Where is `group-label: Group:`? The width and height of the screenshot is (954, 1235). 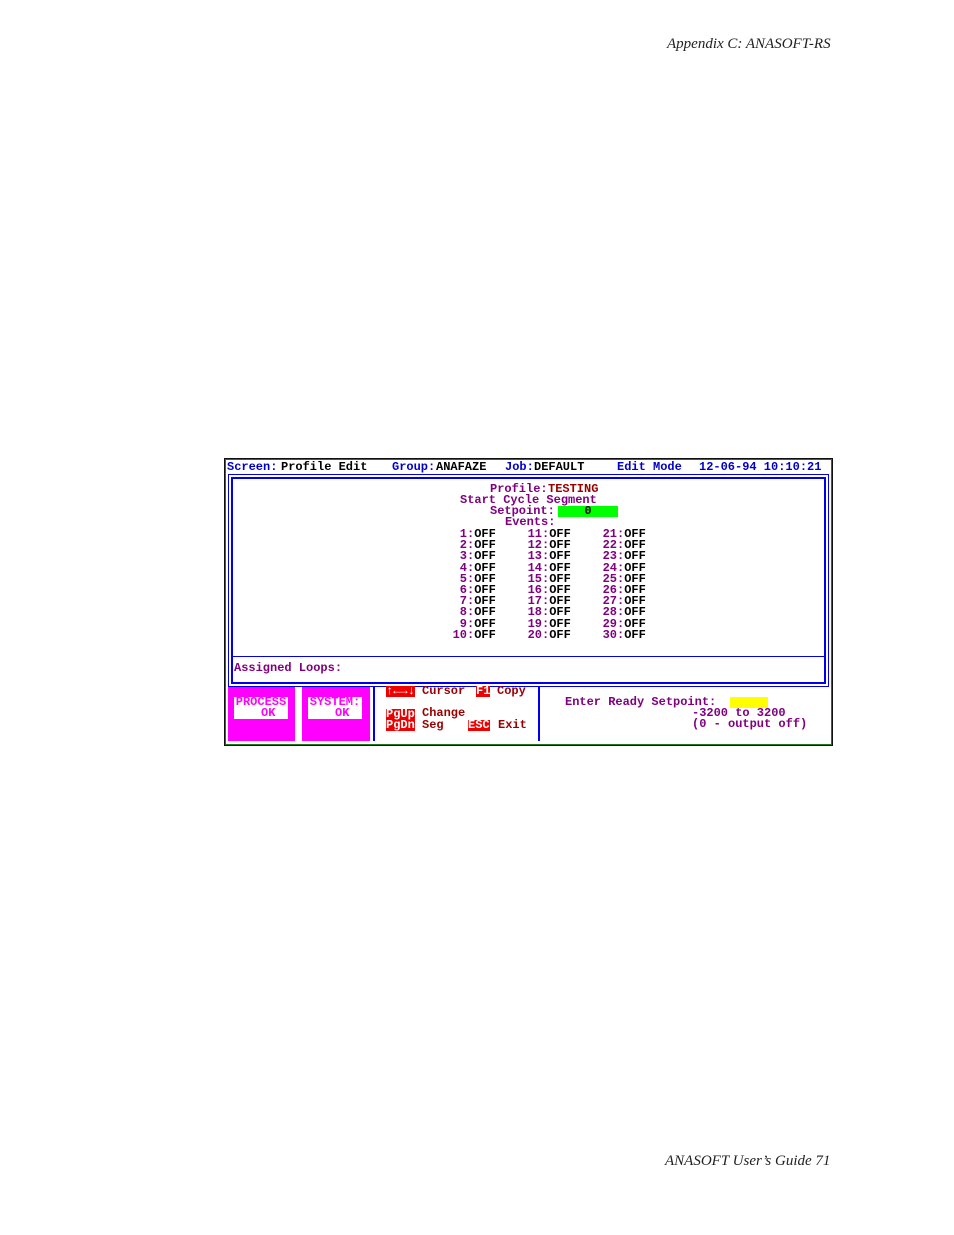
group-label: Group: is located at coordinates (414, 467).